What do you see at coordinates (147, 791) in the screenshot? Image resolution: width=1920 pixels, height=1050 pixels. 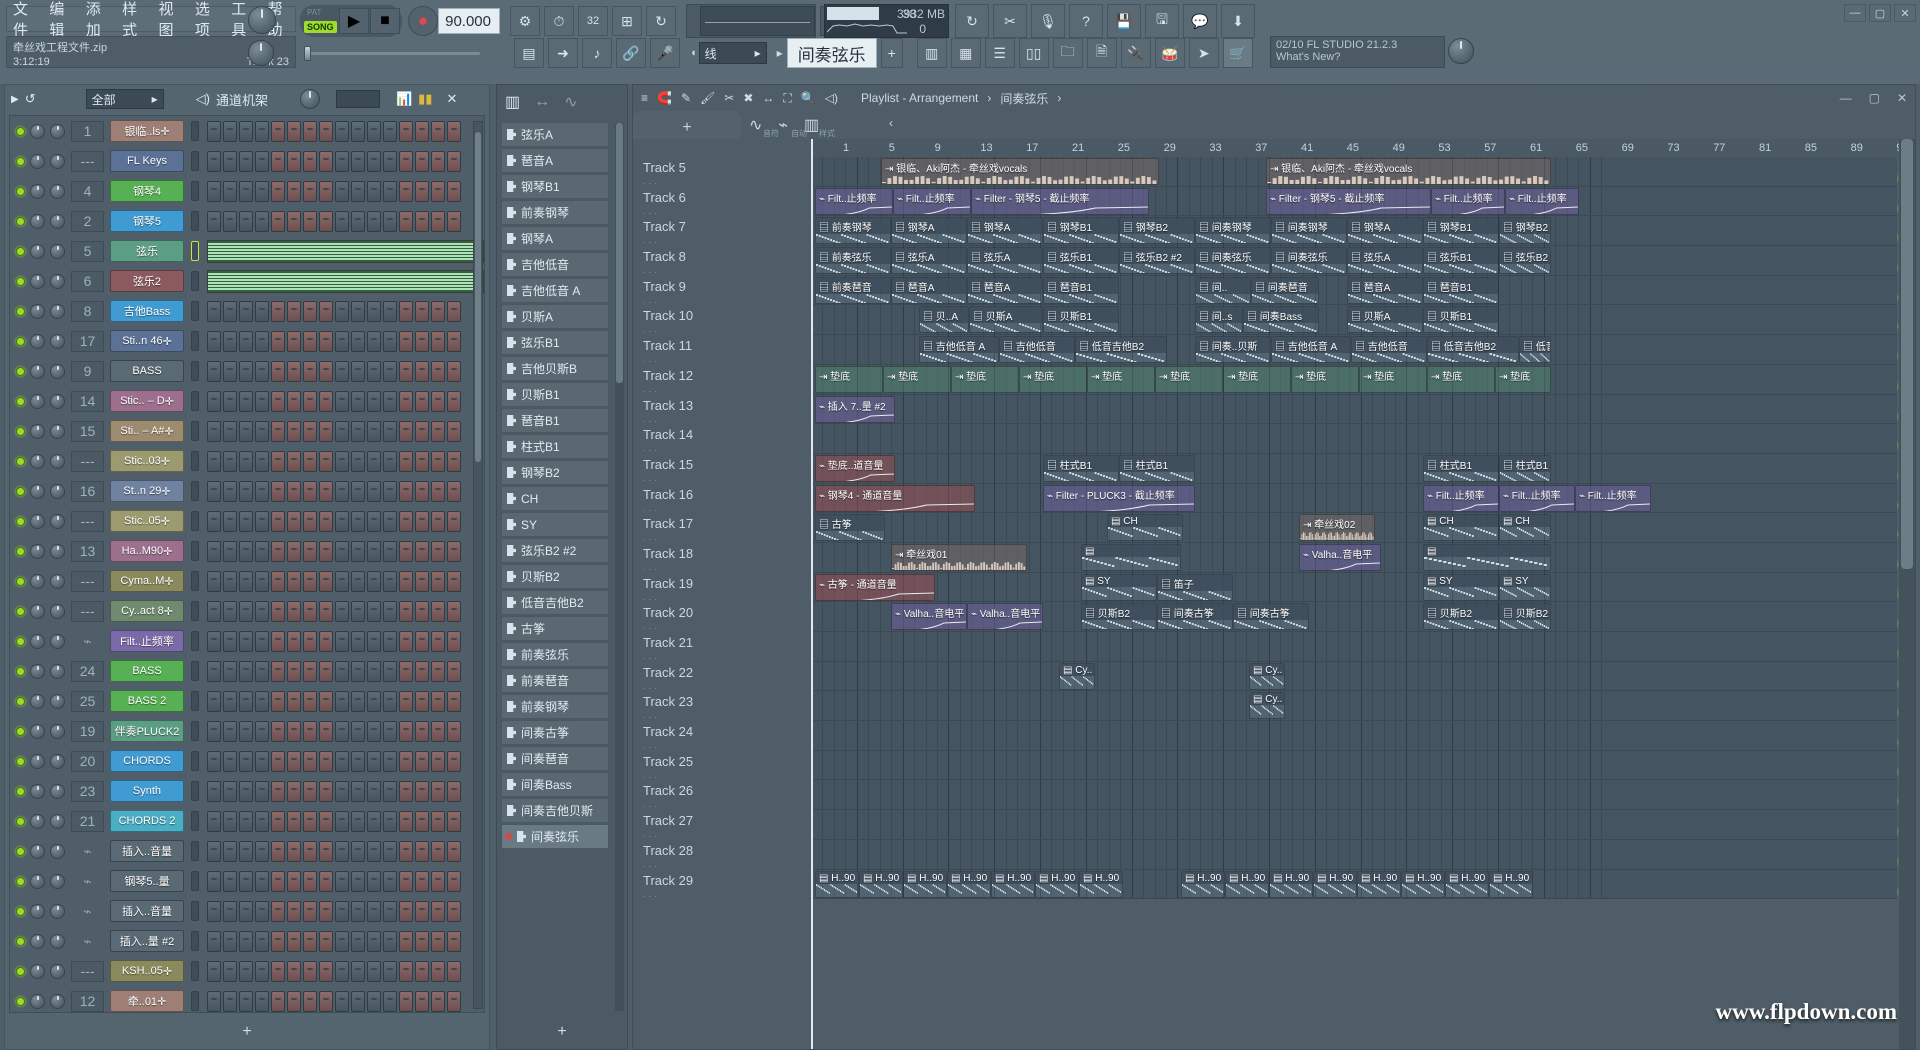 I see `channel-name-button: Synth` at bounding box center [147, 791].